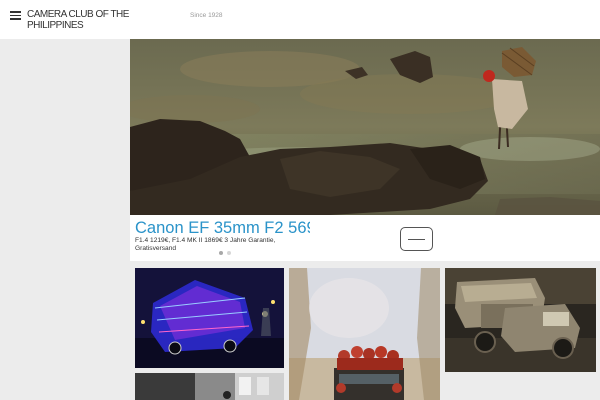 The height and width of the screenshot is (400, 600). What do you see at coordinates (520, 320) in the screenshot?
I see `gallery-item-vintage-jeep` at bounding box center [520, 320].